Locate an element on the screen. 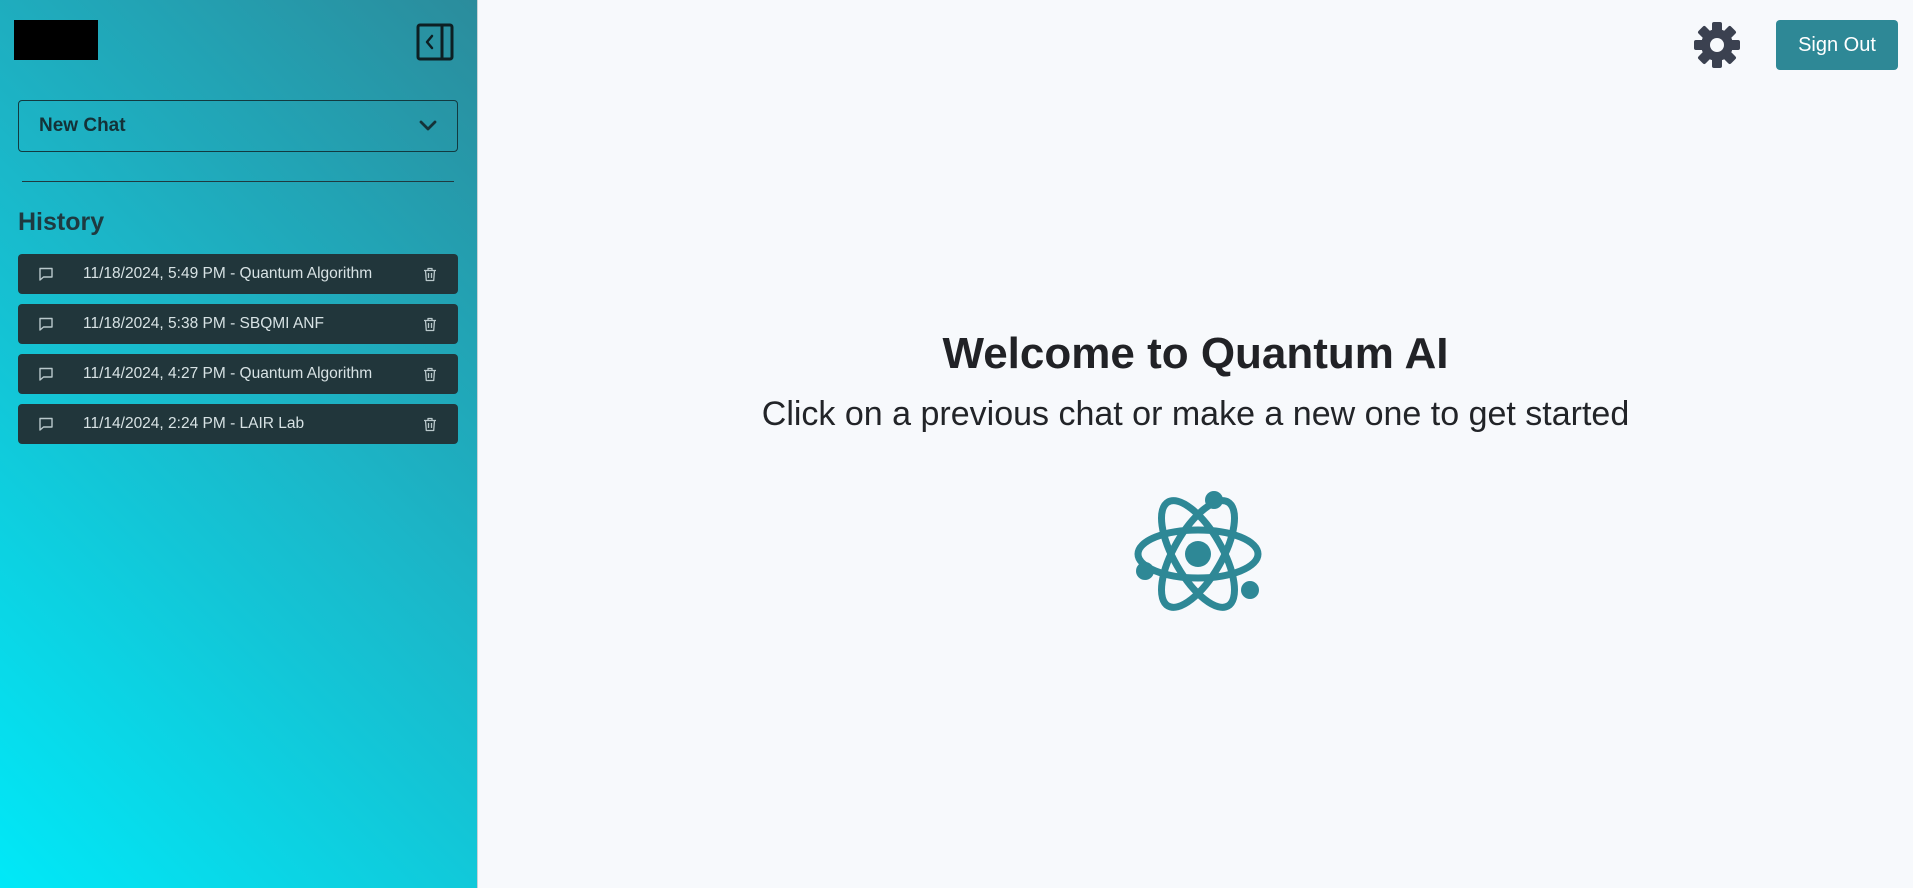 Image resolution: width=1913 pixels, height=888 pixels. history-item: 11/14/2024, 4:27 PM - Quantum Algorithm is located at coordinates (238, 374).